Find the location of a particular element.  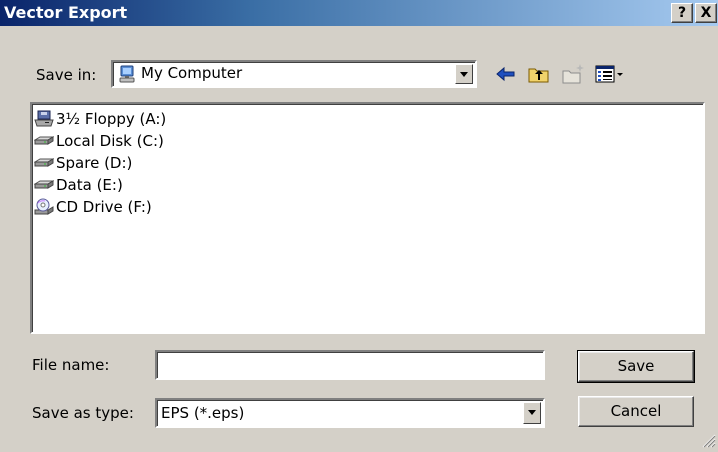

floppy-drive-icon is located at coordinates (44, 119).